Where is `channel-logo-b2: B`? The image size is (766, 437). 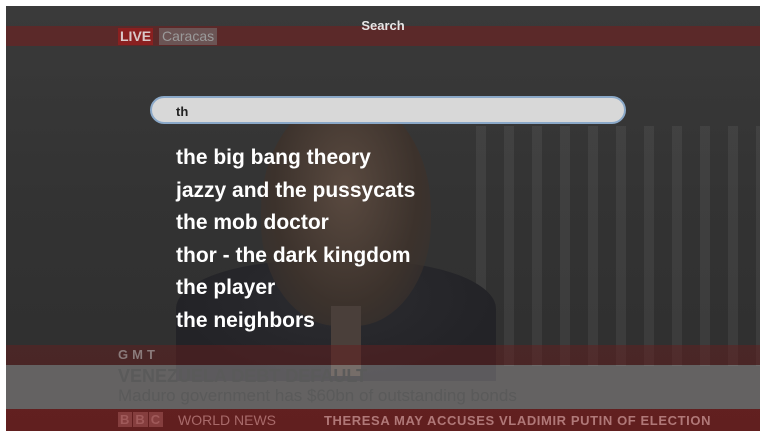
channel-logo-b2: B is located at coordinates (140, 419).